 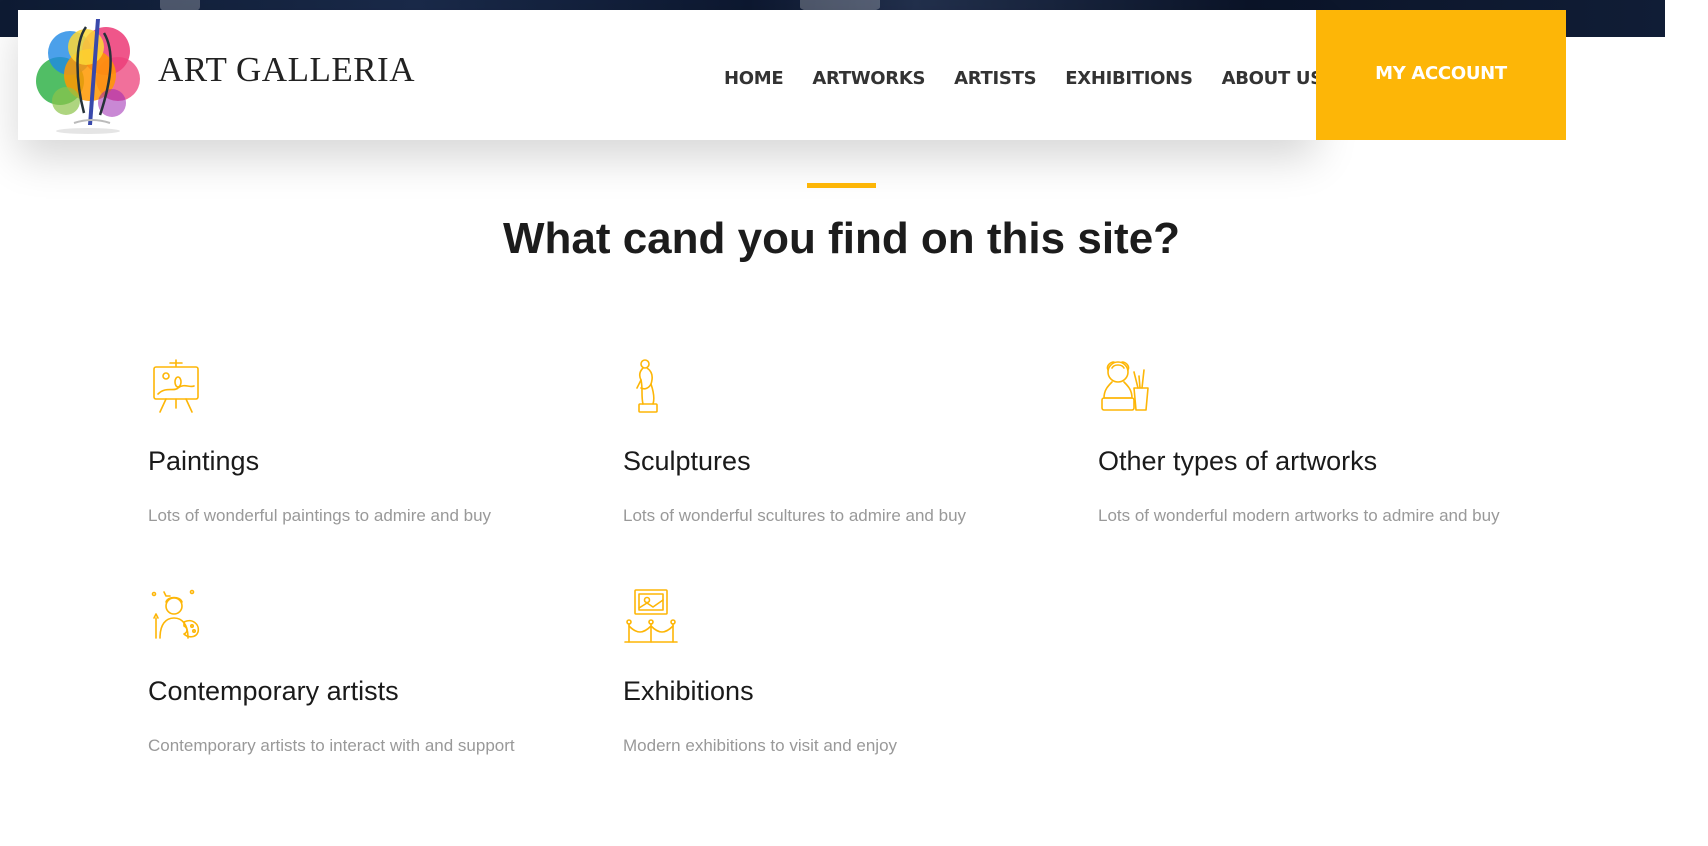 I want to click on framed-exhibit-icon, so click(x=651, y=616).